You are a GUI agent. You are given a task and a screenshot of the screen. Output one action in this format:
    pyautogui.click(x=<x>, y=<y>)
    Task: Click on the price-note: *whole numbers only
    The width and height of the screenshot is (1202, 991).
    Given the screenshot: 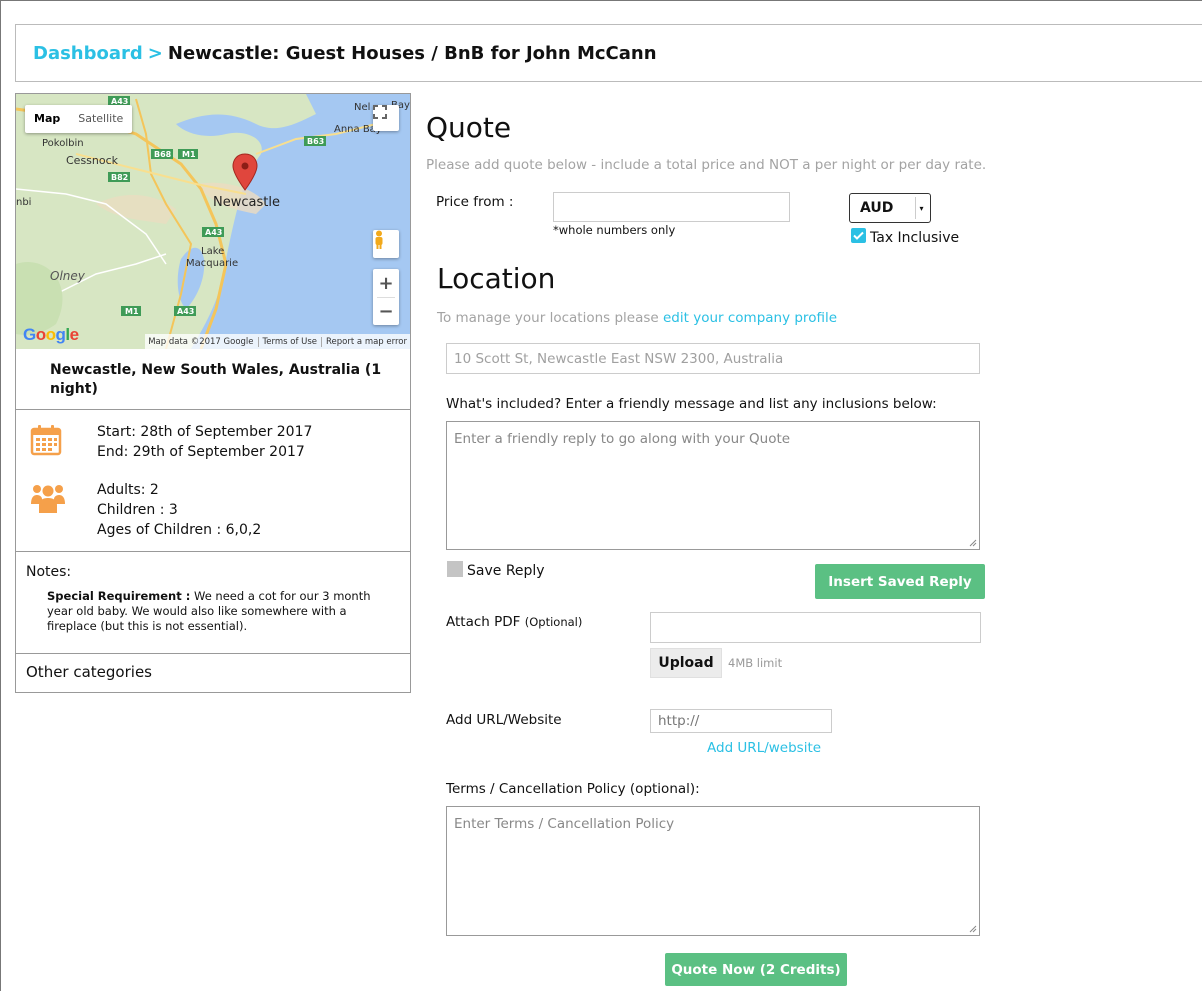 What is the action you would take?
    pyautogui.click(x=614, y=230)
    